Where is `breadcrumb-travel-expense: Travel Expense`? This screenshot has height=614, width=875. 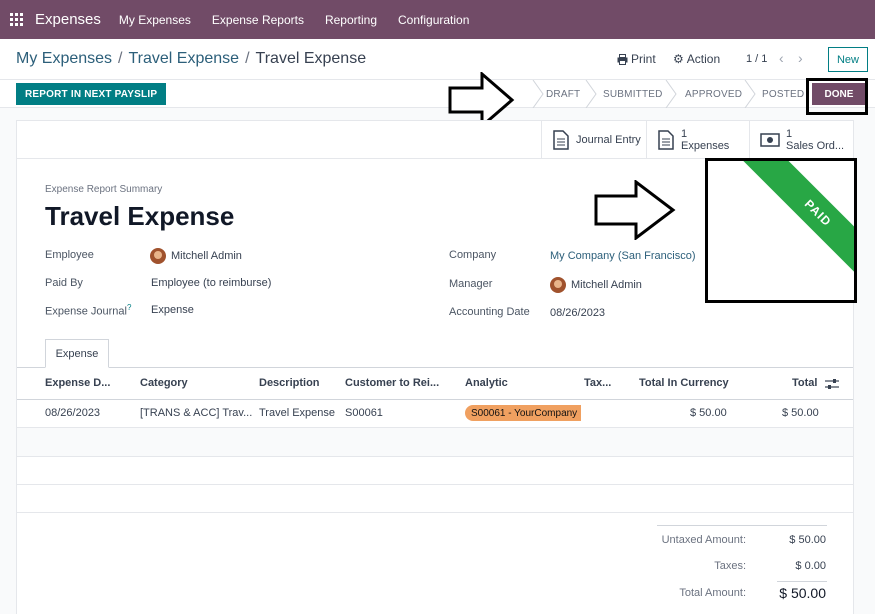 breadcrumb-travel-expense: Travel Expense is located at coordinates (184, 59).